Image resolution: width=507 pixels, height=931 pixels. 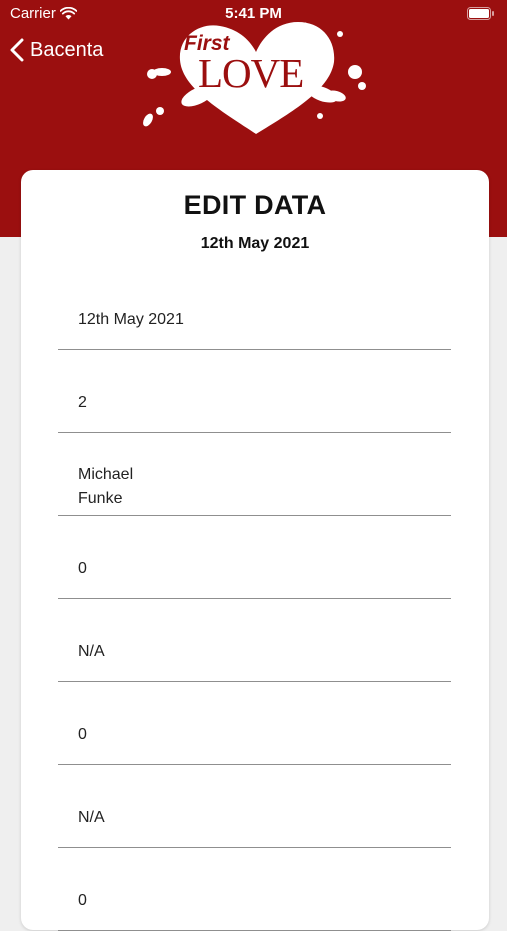 What do you see at coordinates (254, 391) in the screenshot?
I see `form-field: 2` at bounding box center [254, 391].